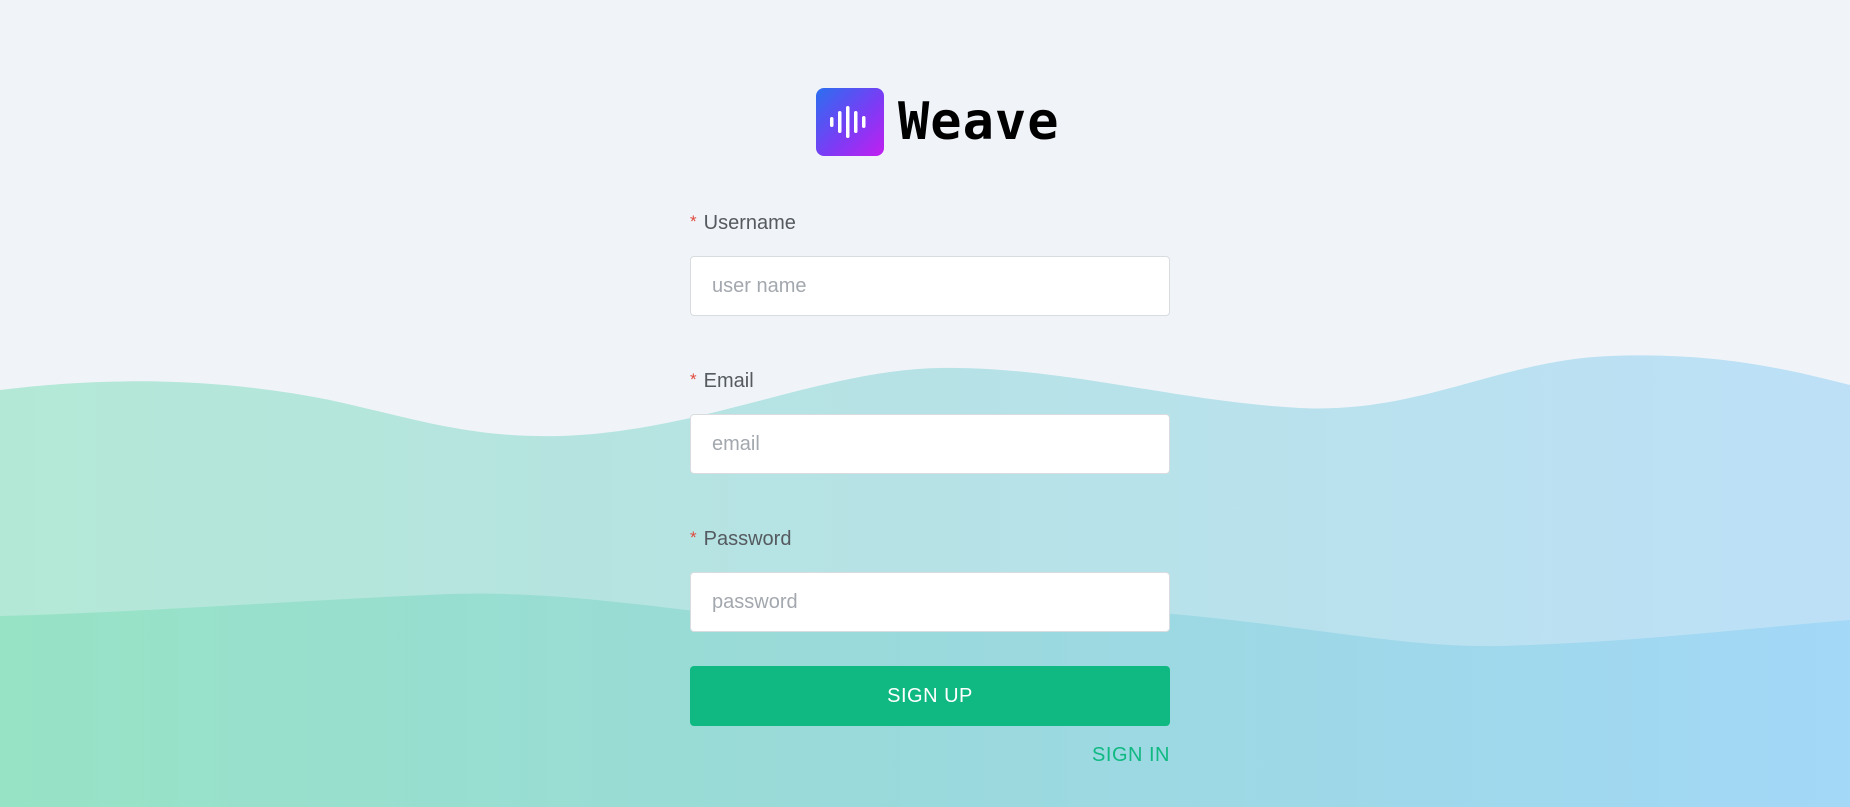 This screenshot has width=1850, height=807. Describe the element at coordinates (930, 602) in the screenshot. I see `password-input` at that location.